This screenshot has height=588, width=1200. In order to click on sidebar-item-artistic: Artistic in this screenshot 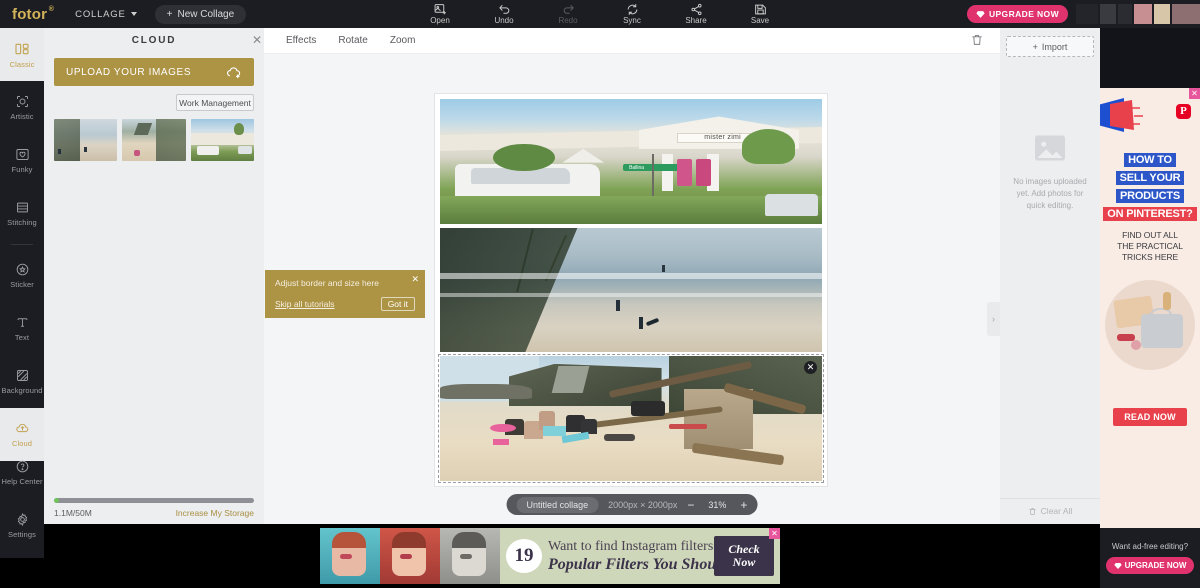, I will do `click(22, 107)`.